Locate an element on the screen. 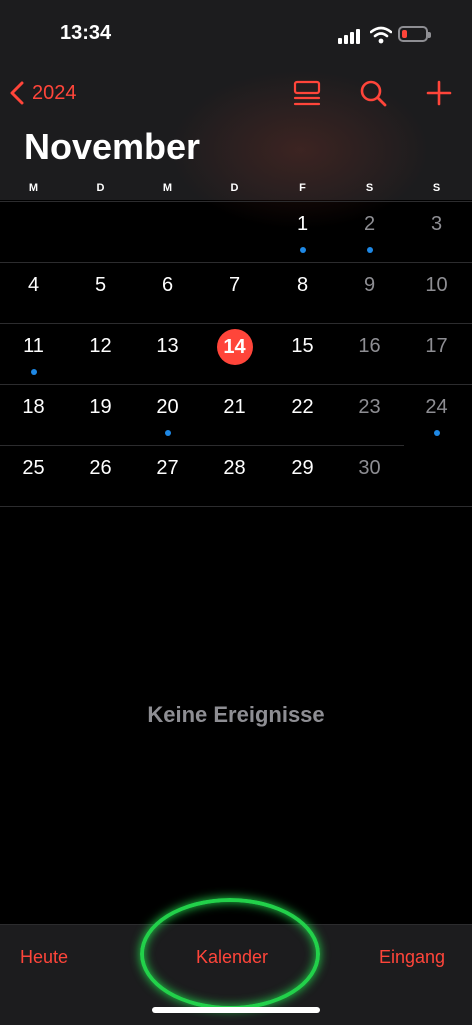  day-cell: 1 is located at coordinates (302, 224).